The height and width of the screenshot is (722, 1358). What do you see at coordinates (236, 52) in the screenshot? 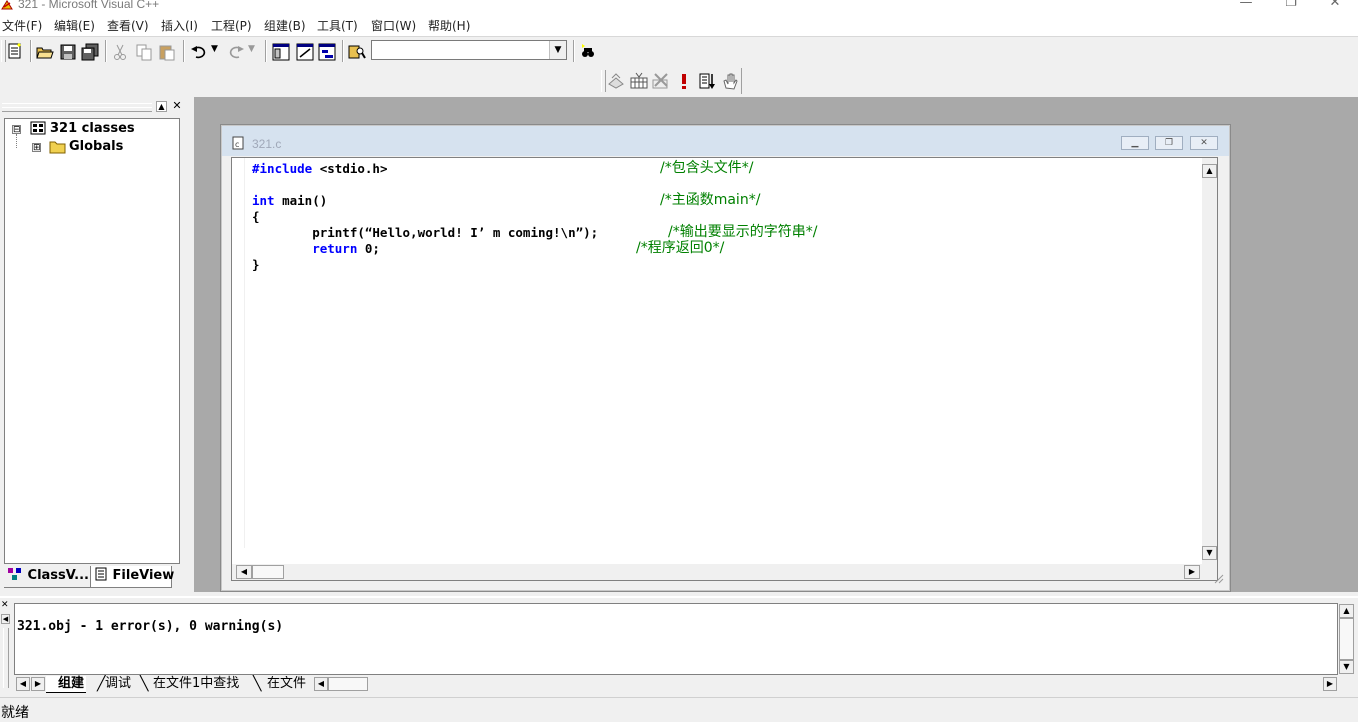
I see `redo-icon` at bounding box center [236, 52].